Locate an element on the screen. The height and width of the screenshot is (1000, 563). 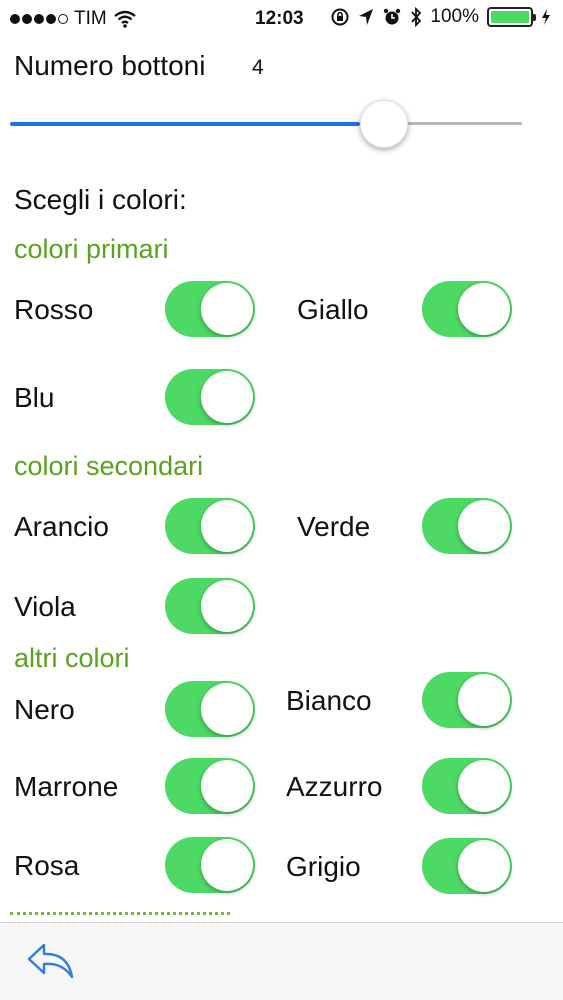
reply-arrow-icon is located at coordinates (51, 961).